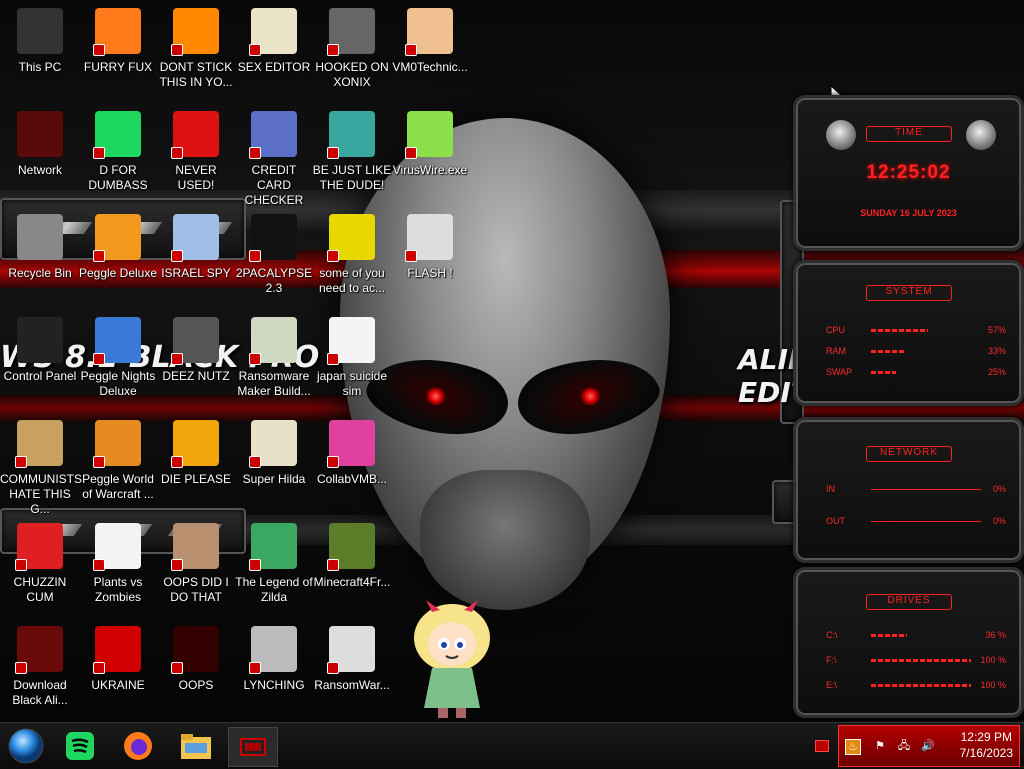  Describe the element at coordinates (352, 358) in the screenshot. I see `desktop-icon: japan suicide sim` at that location.